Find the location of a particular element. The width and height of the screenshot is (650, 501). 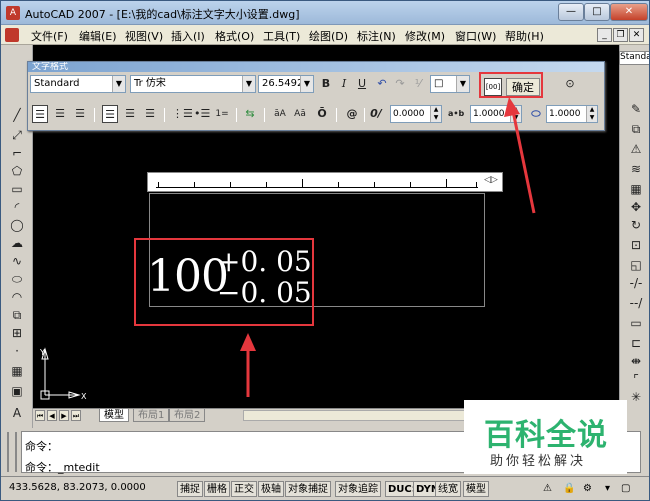

hatch-icon: ▦ is located at coordinates (17, 371).